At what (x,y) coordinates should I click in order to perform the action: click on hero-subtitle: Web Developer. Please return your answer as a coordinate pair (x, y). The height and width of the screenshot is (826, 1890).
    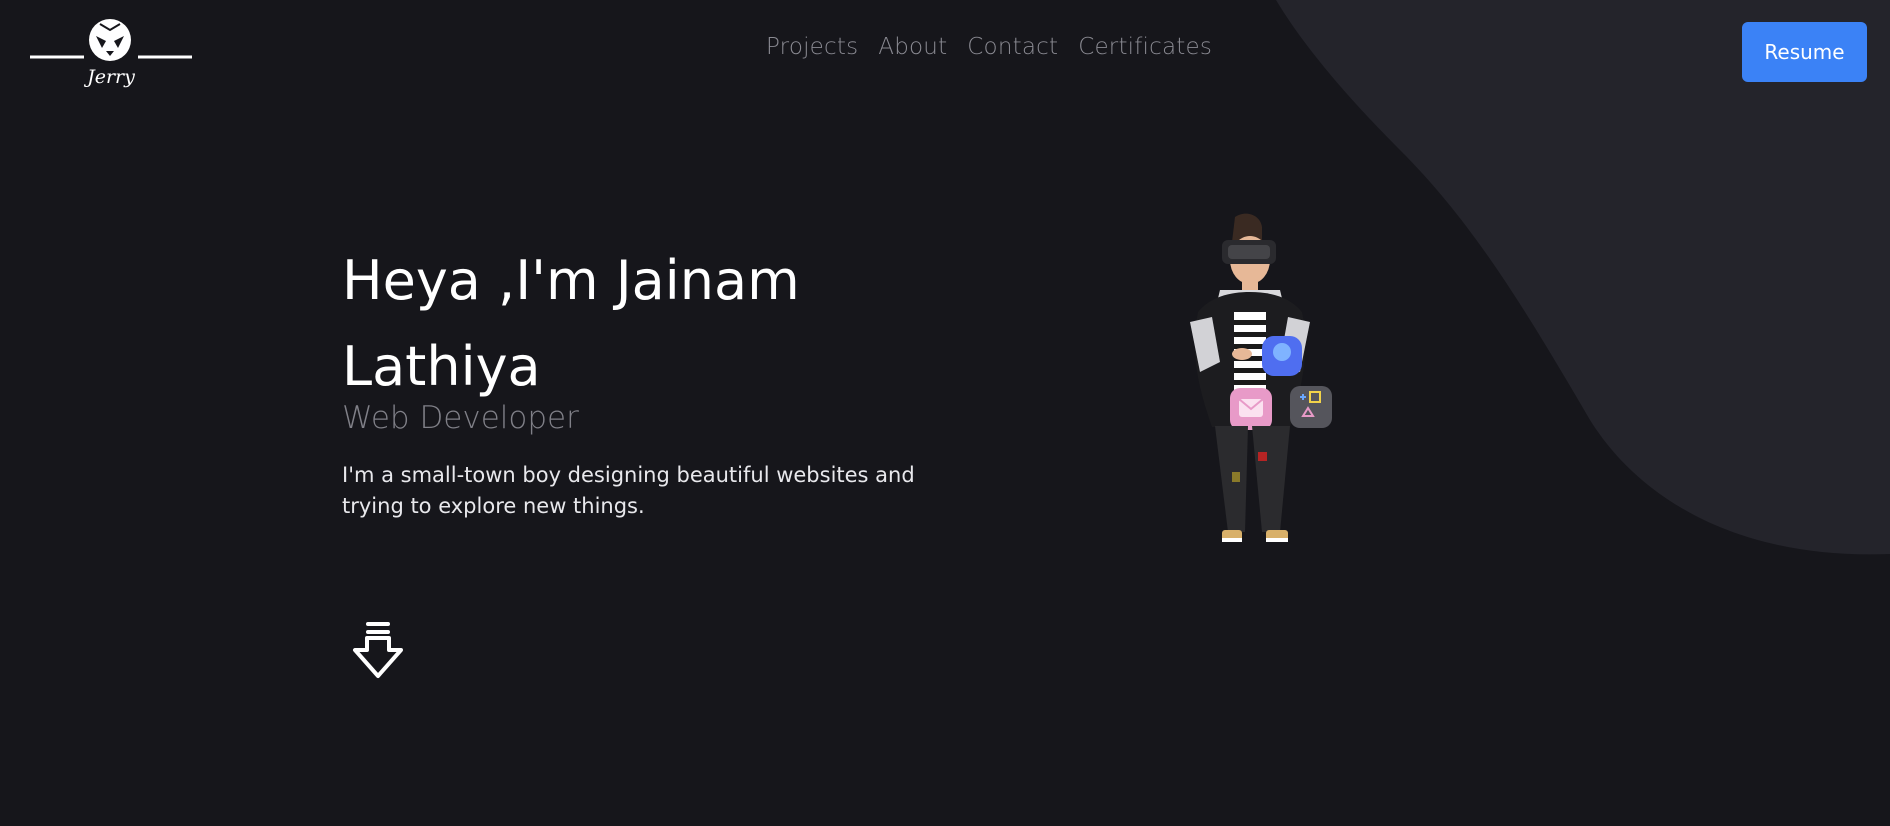
    Looking at the image, I should click on (460, 418).